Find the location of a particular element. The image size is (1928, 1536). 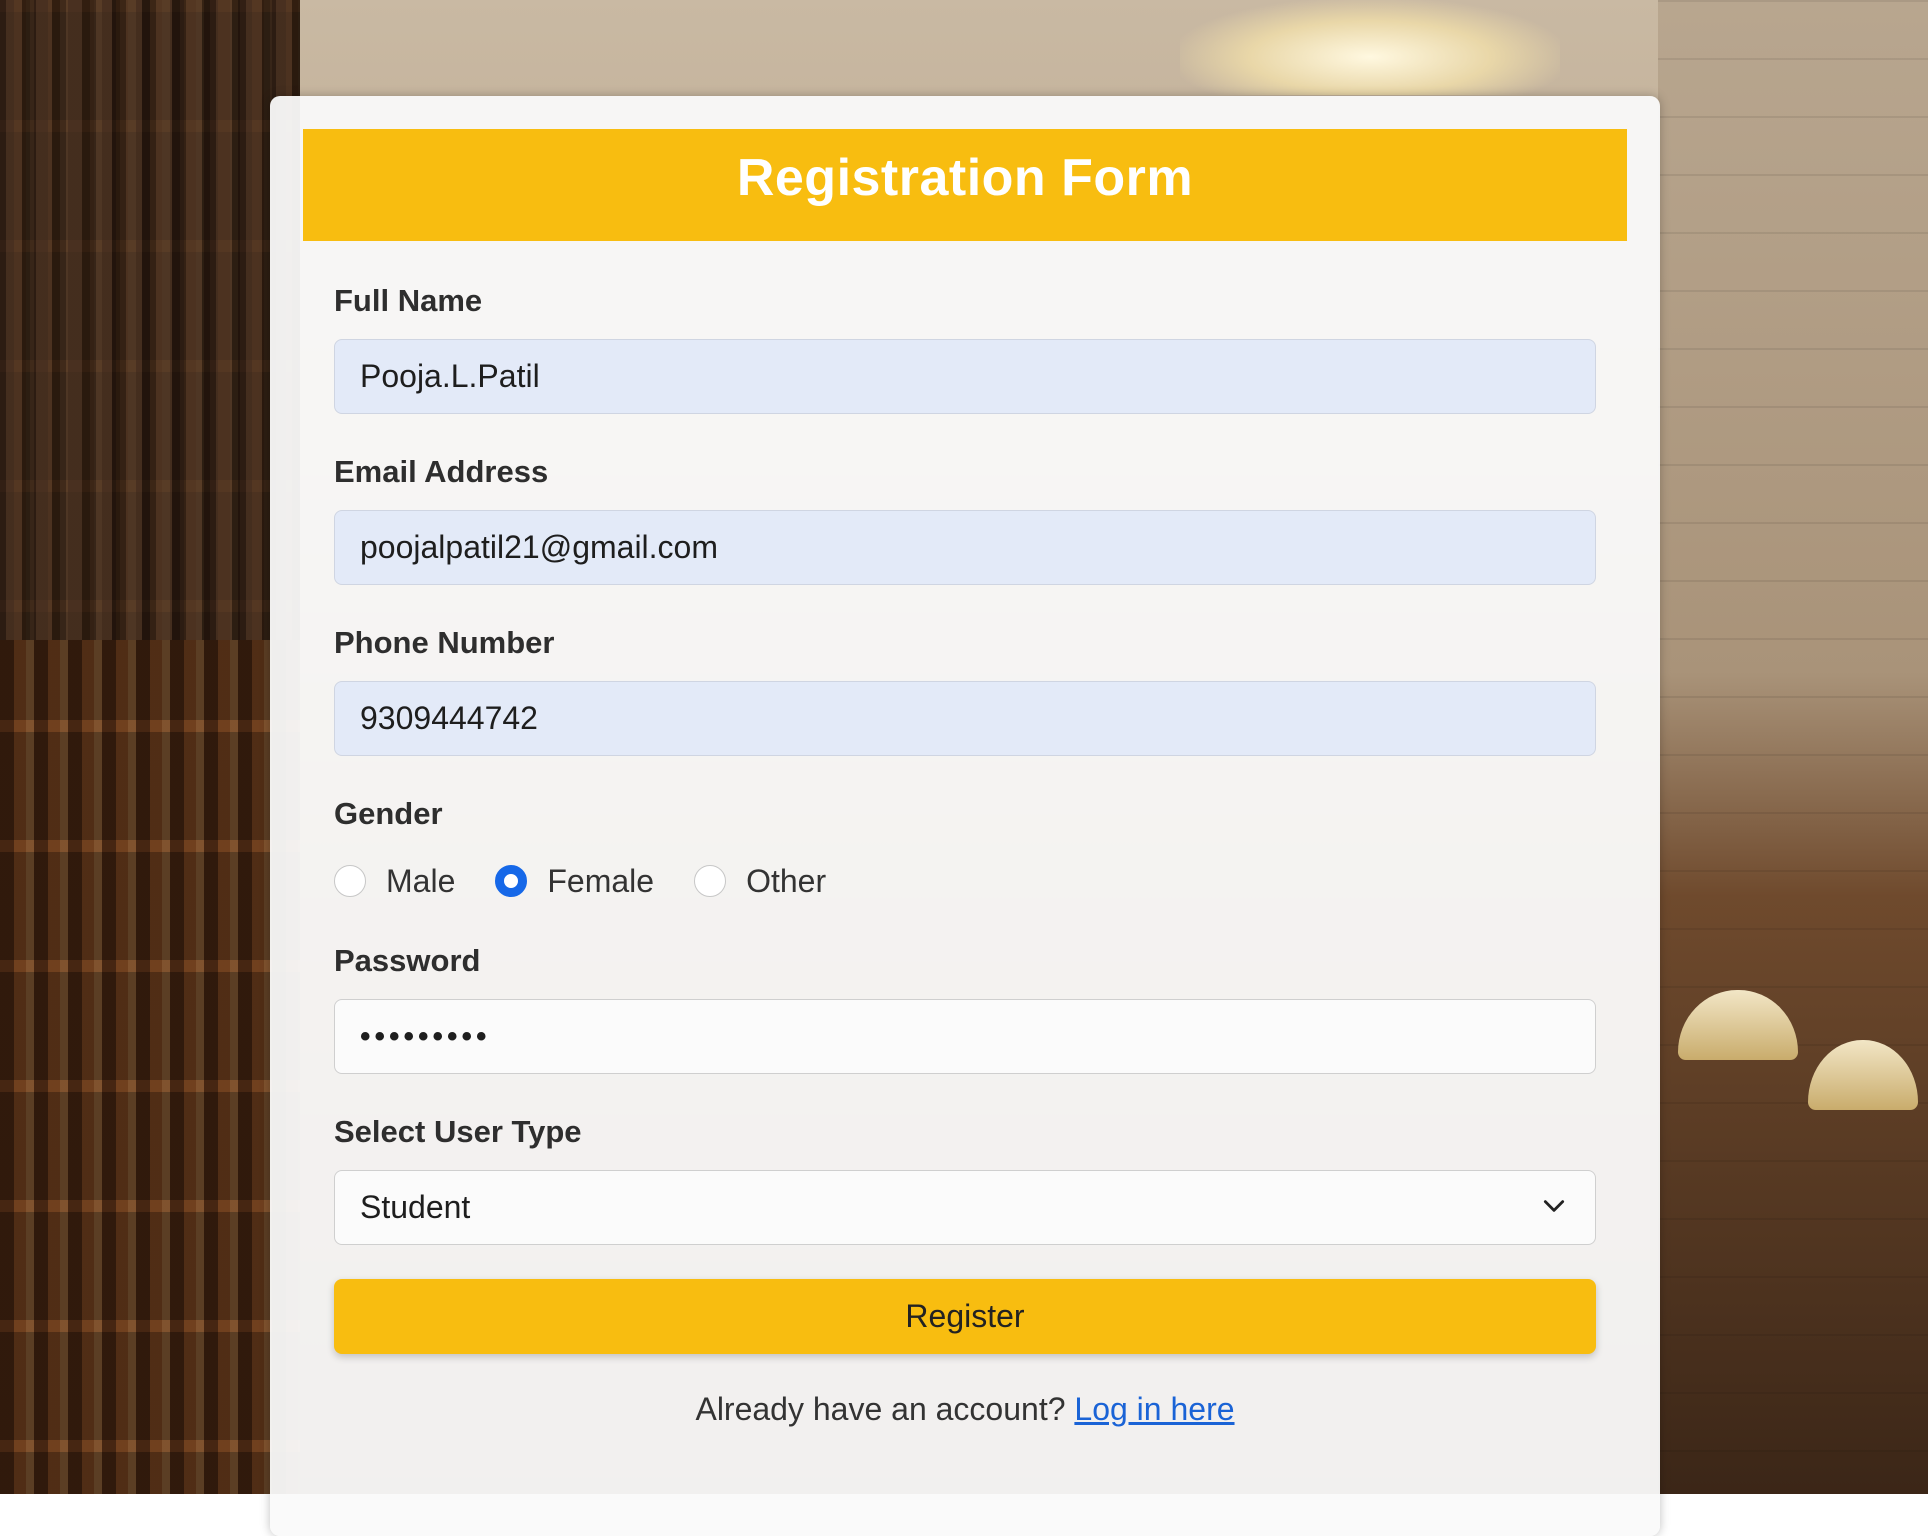

login-prompt: Already have an account? Log in here is located at coordinates (965, 1409).